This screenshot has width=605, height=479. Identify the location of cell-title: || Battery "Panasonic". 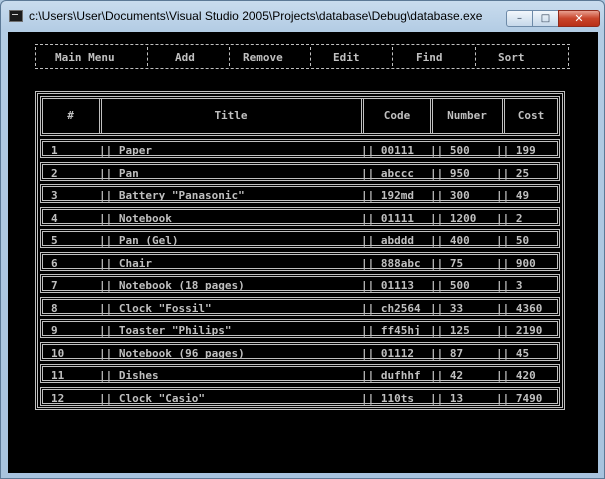
(172, 195).